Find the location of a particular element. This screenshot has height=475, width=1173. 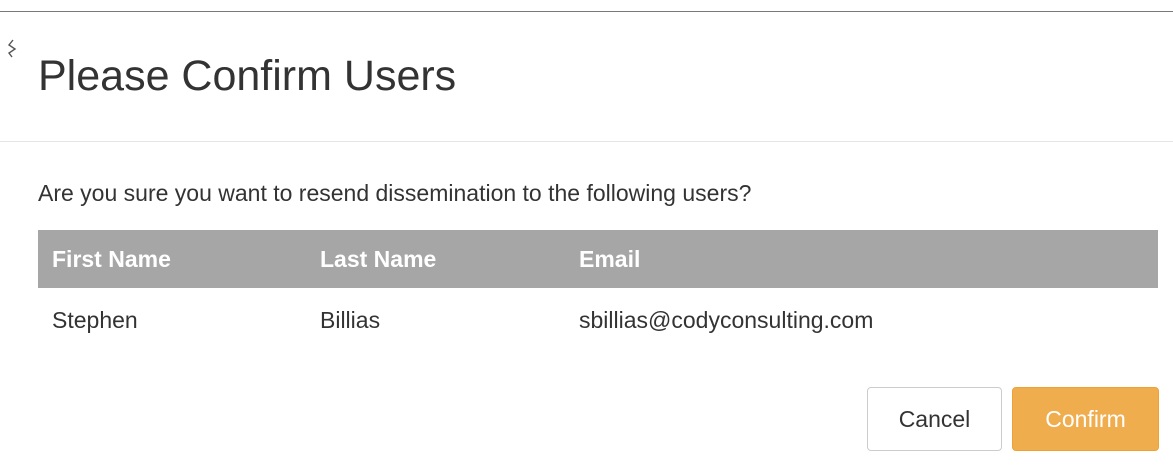

table-header-row: First Name Last Name Email is located at coordinates (598, 259).